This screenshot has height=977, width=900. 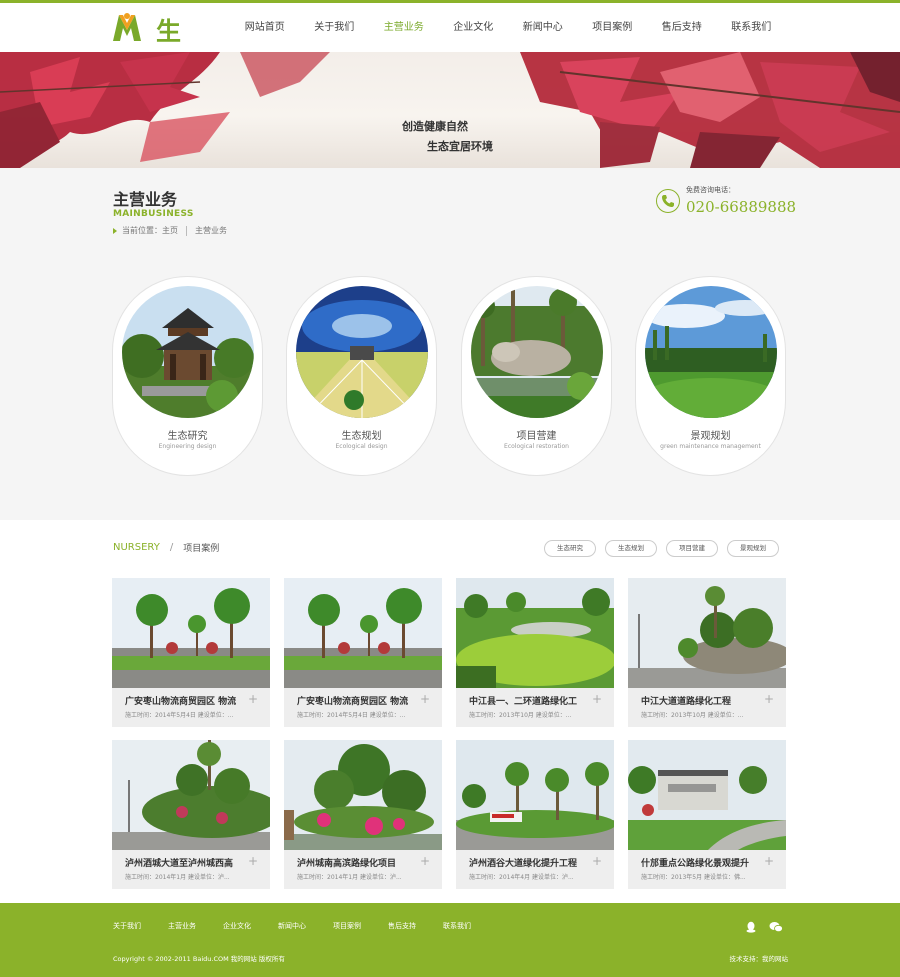 What do you see at coordinates (711, 352) in the screenshot?
I see `lawn-photo-icon` at bounding box center [711, 352].